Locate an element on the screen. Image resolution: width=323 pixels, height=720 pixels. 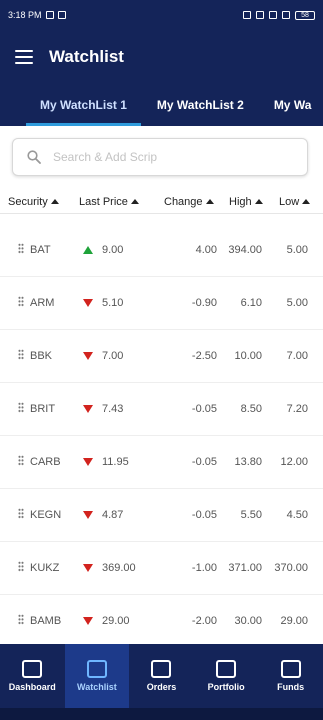
low-value: 12.00 is located at coordinates (294, 462).